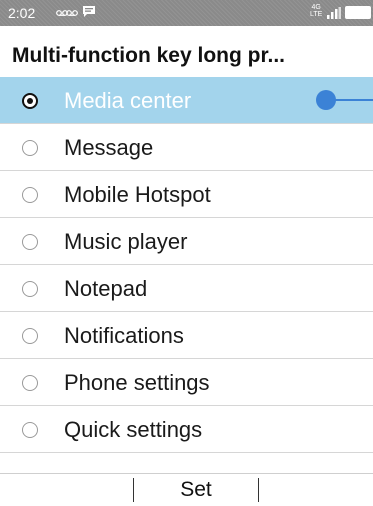 This screenshot has height=506, width=373. What do you see at coordinates (196, 490) in the screenshot?
I see `set-softkey: Set` at bounding box center [196, 490].